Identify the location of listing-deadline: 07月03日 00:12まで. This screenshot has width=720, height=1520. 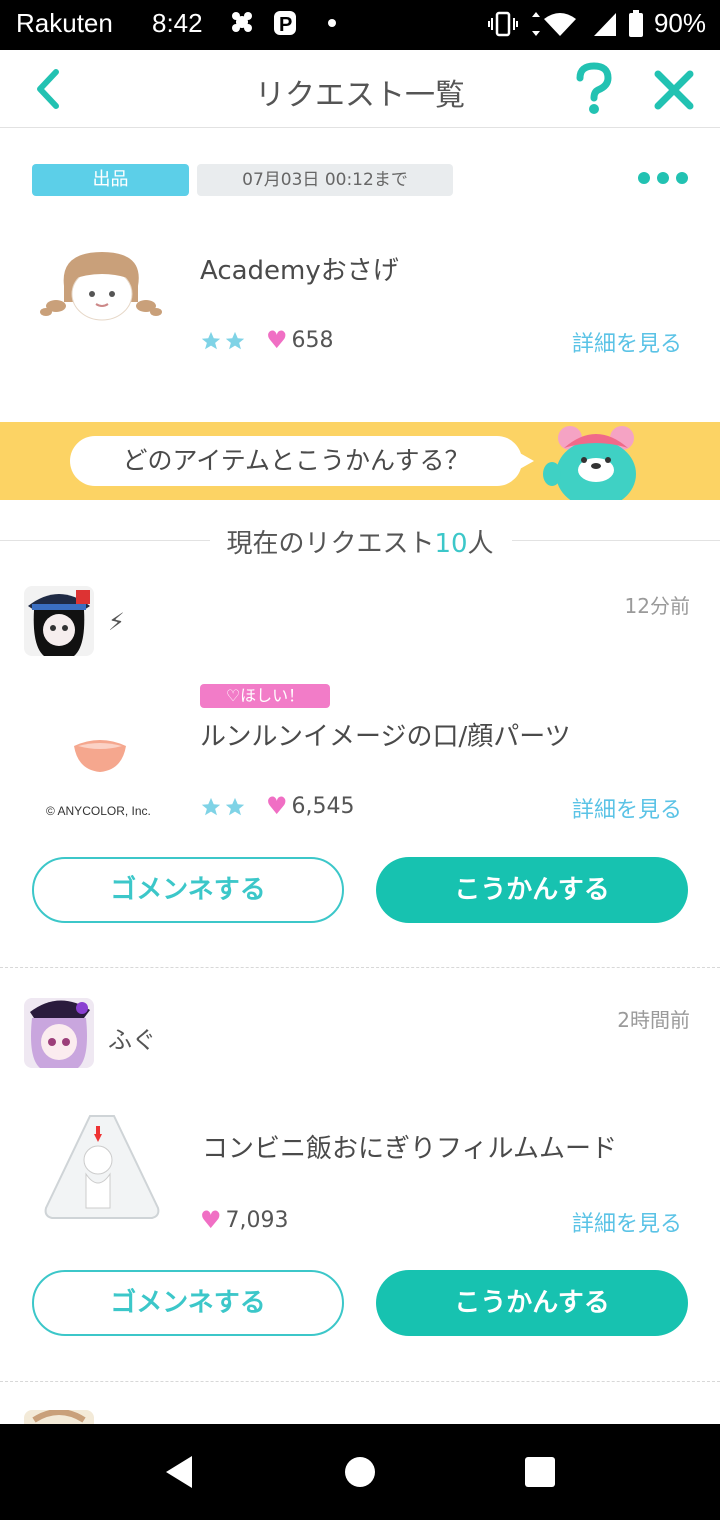
(325, 180).